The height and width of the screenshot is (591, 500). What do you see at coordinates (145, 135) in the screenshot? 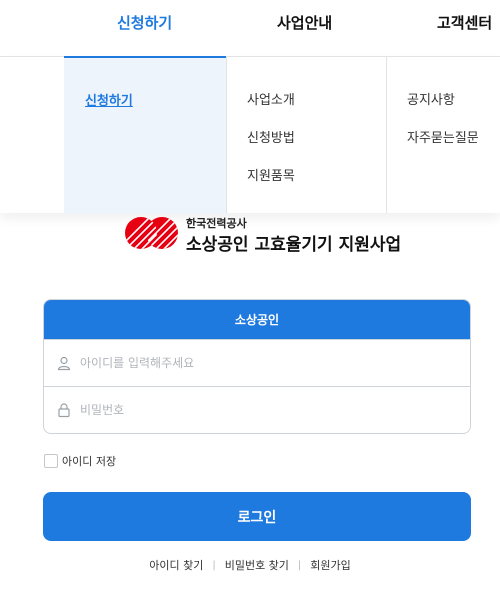
I see `mega-column-apply: 신청하기` at bounding box center [145, 135].